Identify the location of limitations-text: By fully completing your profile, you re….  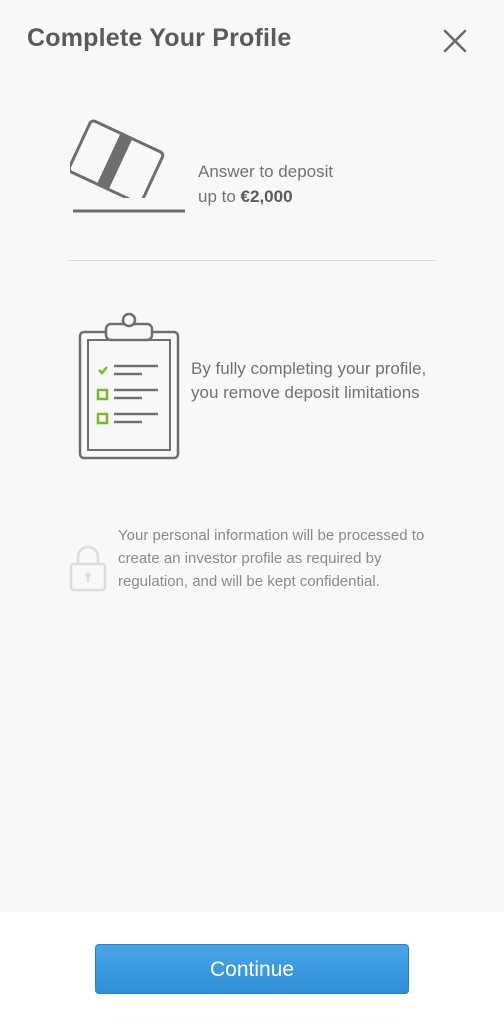
(309, 380).